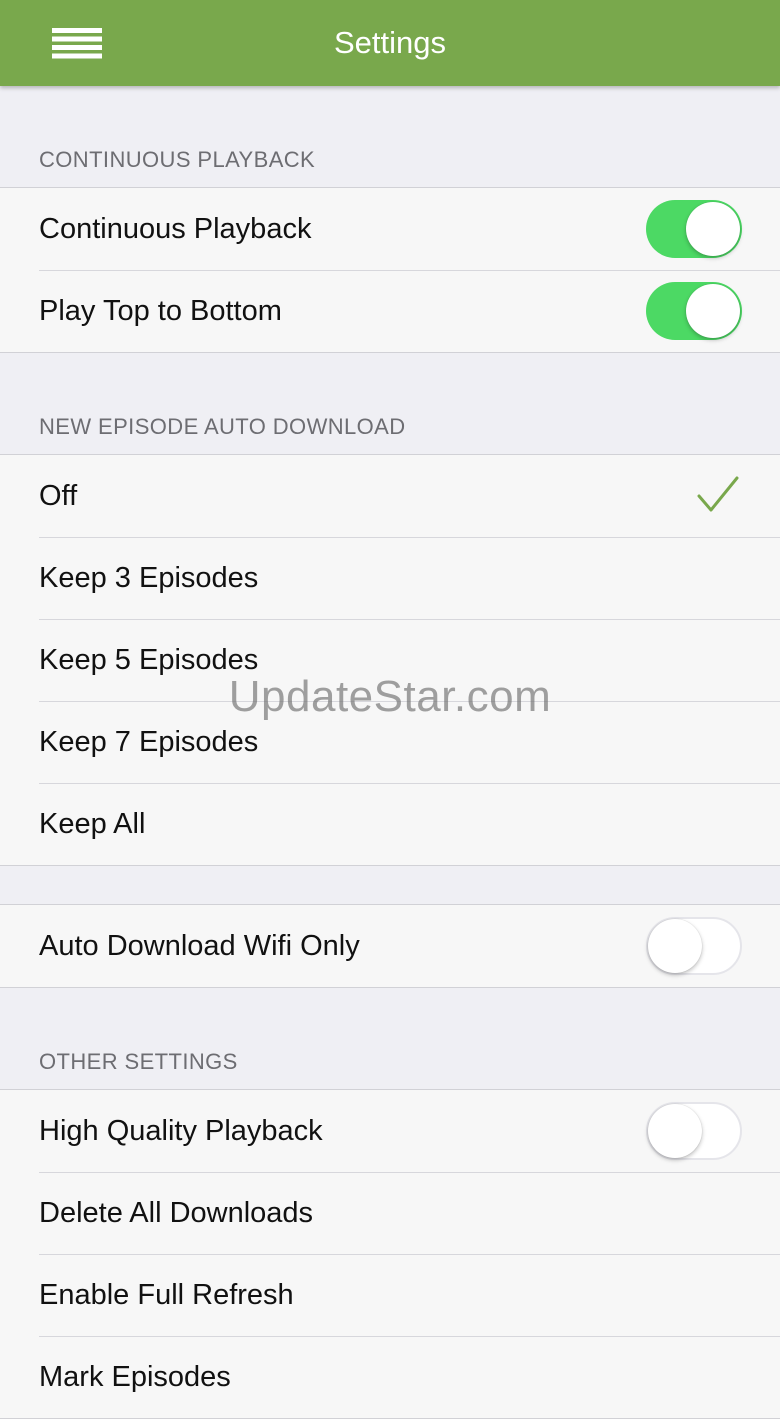  I want to click on option-label: Off, so click(58, 495).